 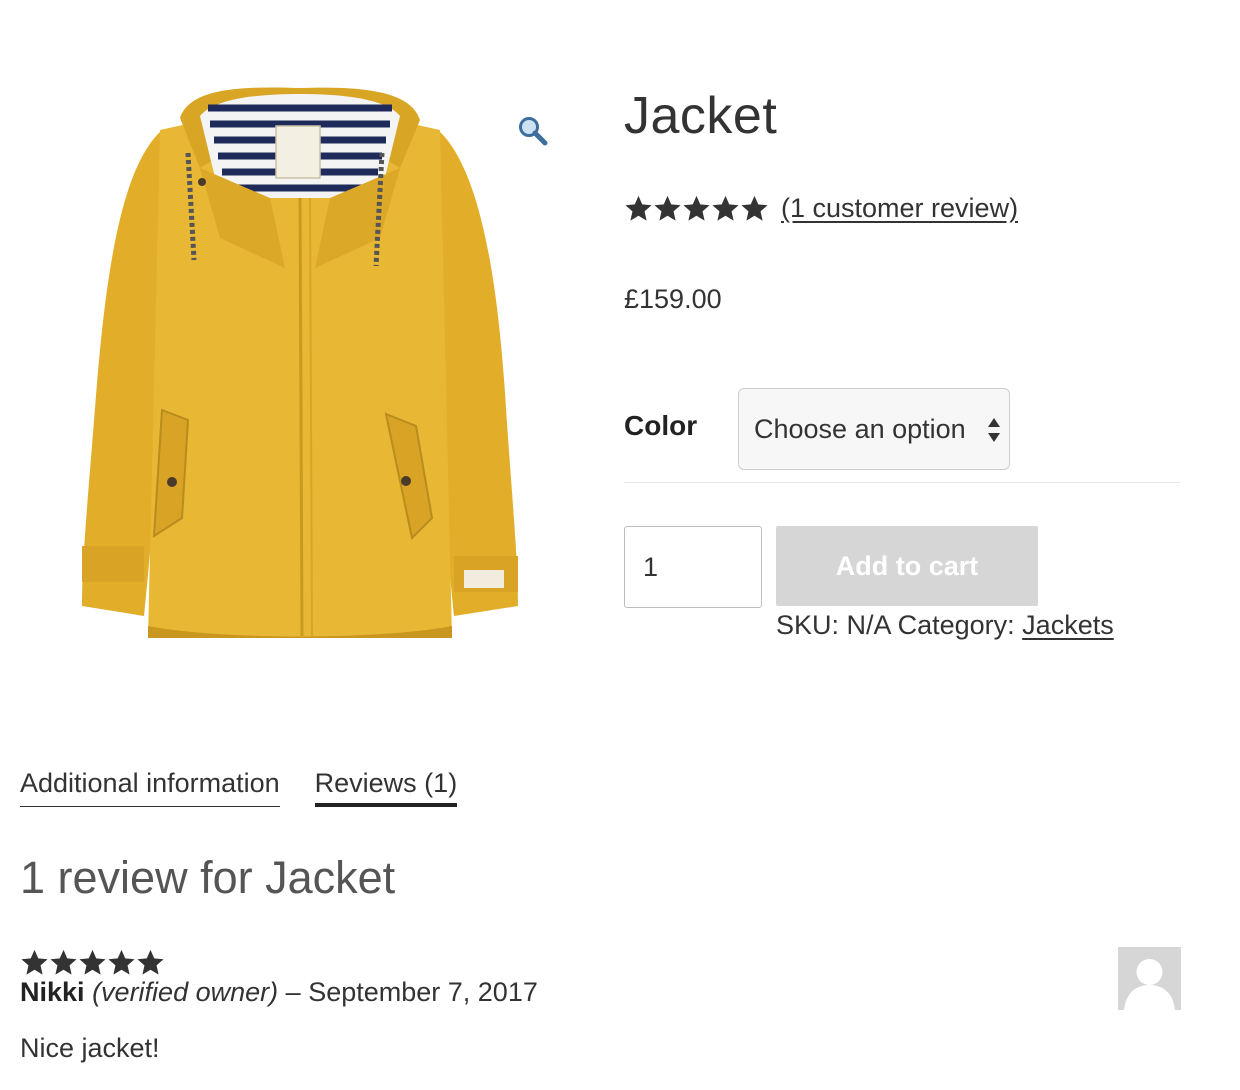 I want to click on product-rating: (1 customer review), so click(x=821, y=208).